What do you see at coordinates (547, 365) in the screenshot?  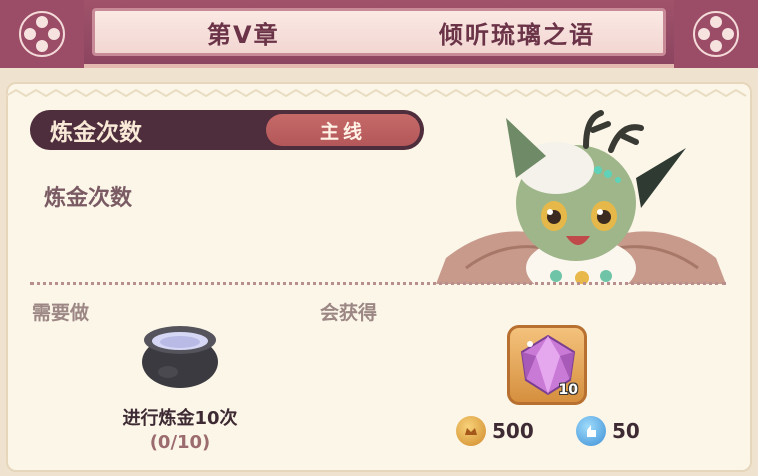 I see `reward-item-slot: 10` at bounding box center [547, 365].